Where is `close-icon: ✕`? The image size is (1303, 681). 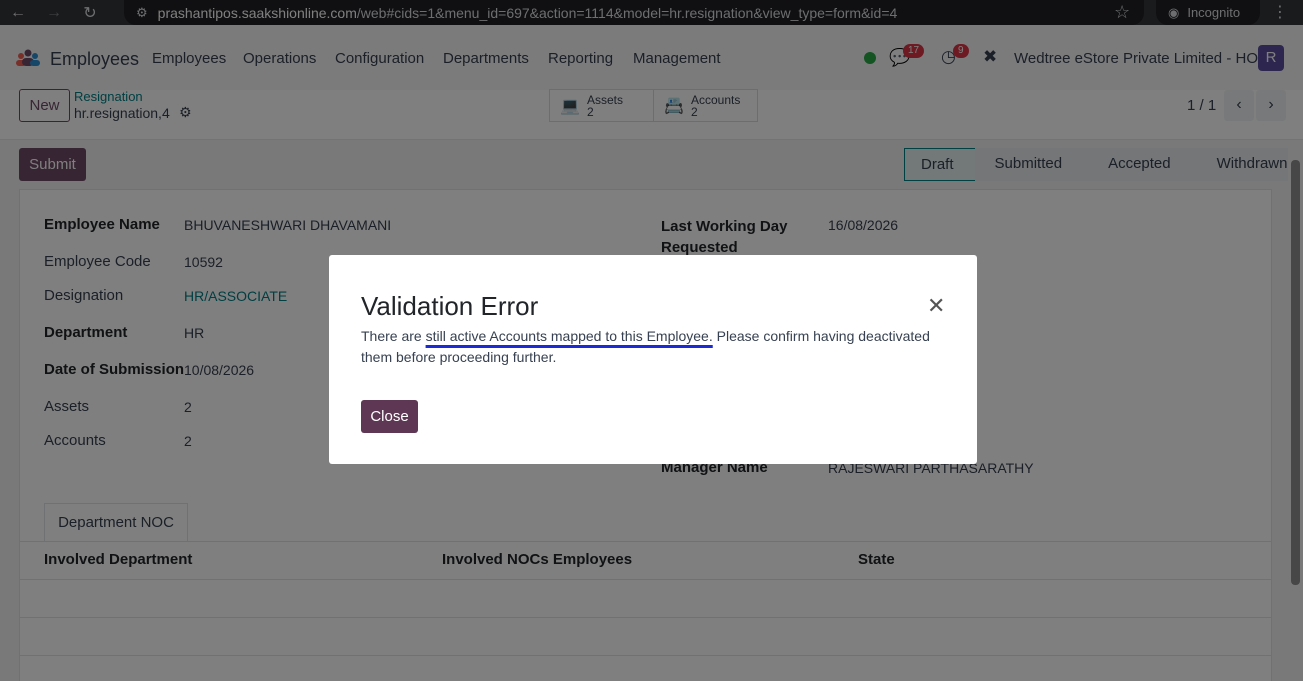 close-icon: ✕ is located at coordinates (936, 306).